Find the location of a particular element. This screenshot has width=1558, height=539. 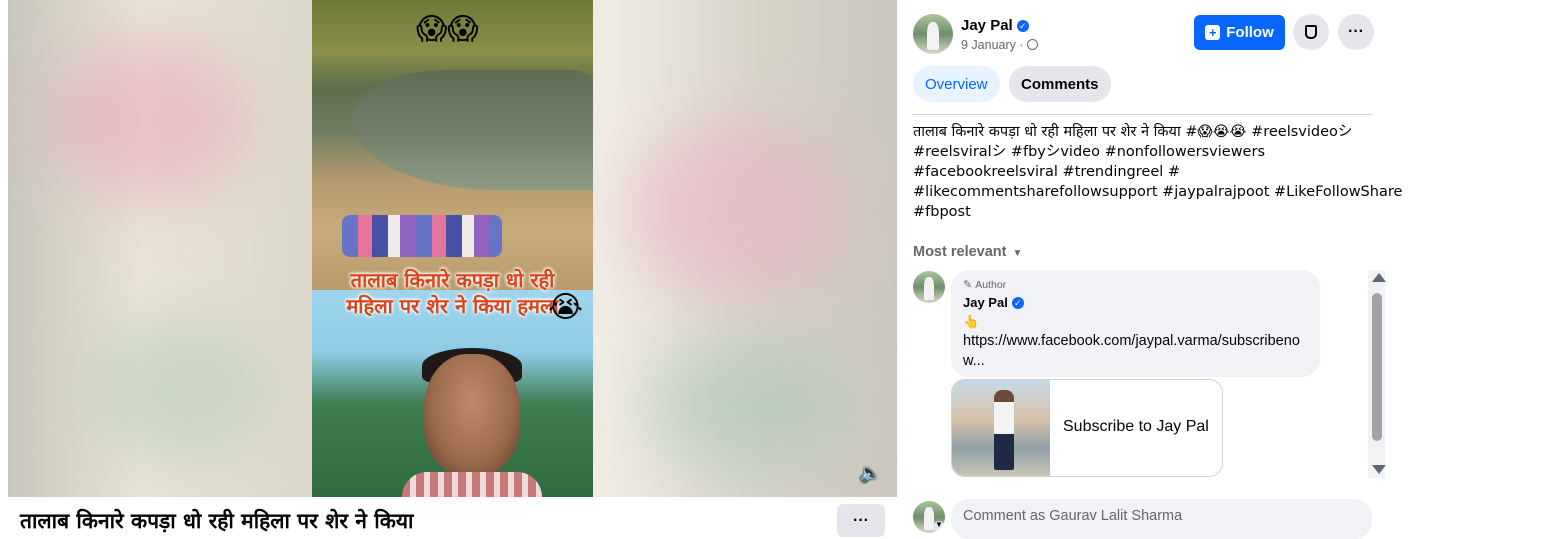

crying-emoji-icon: 😭 is located at coordinates (566, 307).